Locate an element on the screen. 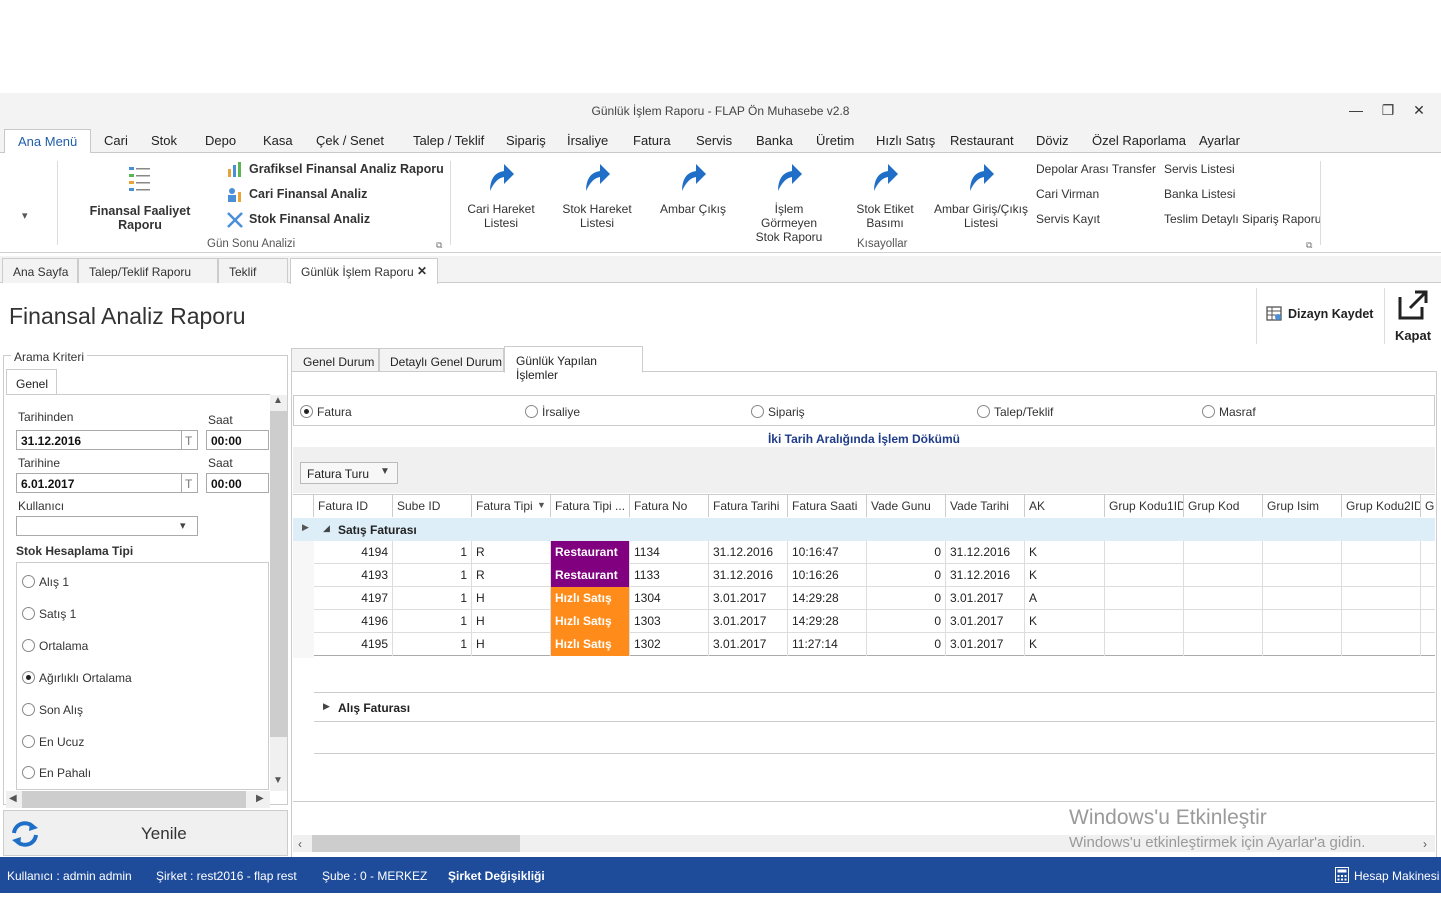 Image resolution: width=1441 pixels, height=900 pixels. radio-masraf is located at coordinates (1208, 411).